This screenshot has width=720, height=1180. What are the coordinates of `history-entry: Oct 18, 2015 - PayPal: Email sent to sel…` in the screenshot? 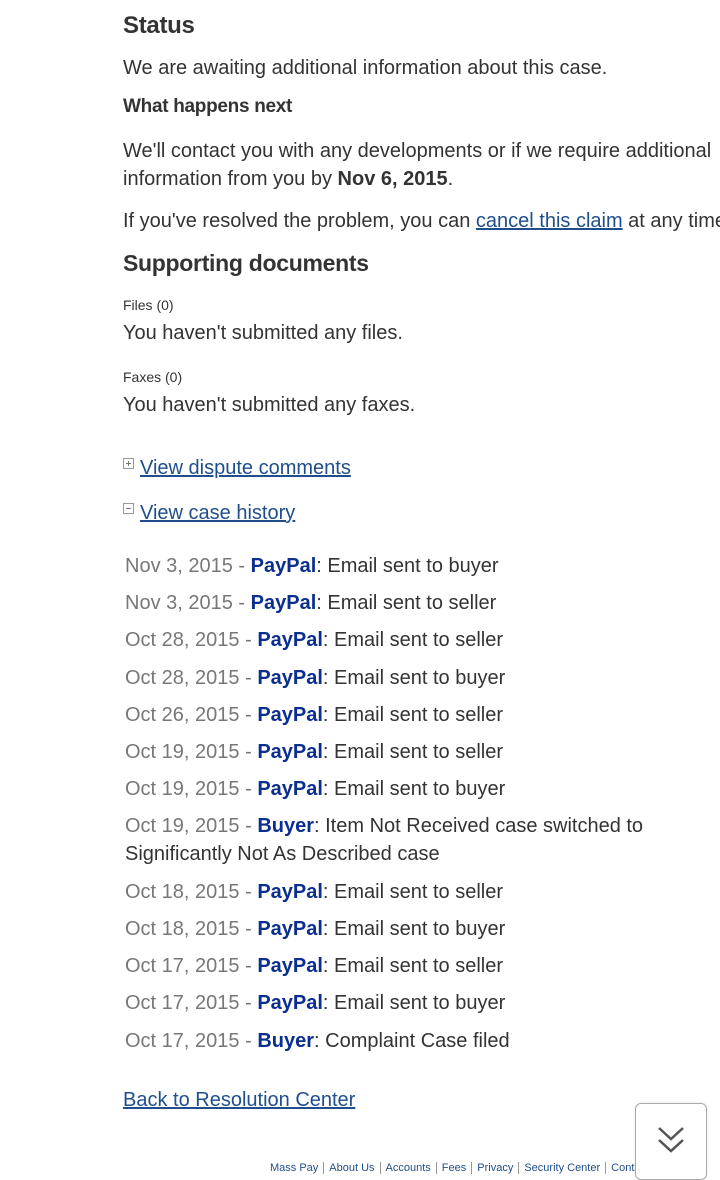 It's located at (314, 892).